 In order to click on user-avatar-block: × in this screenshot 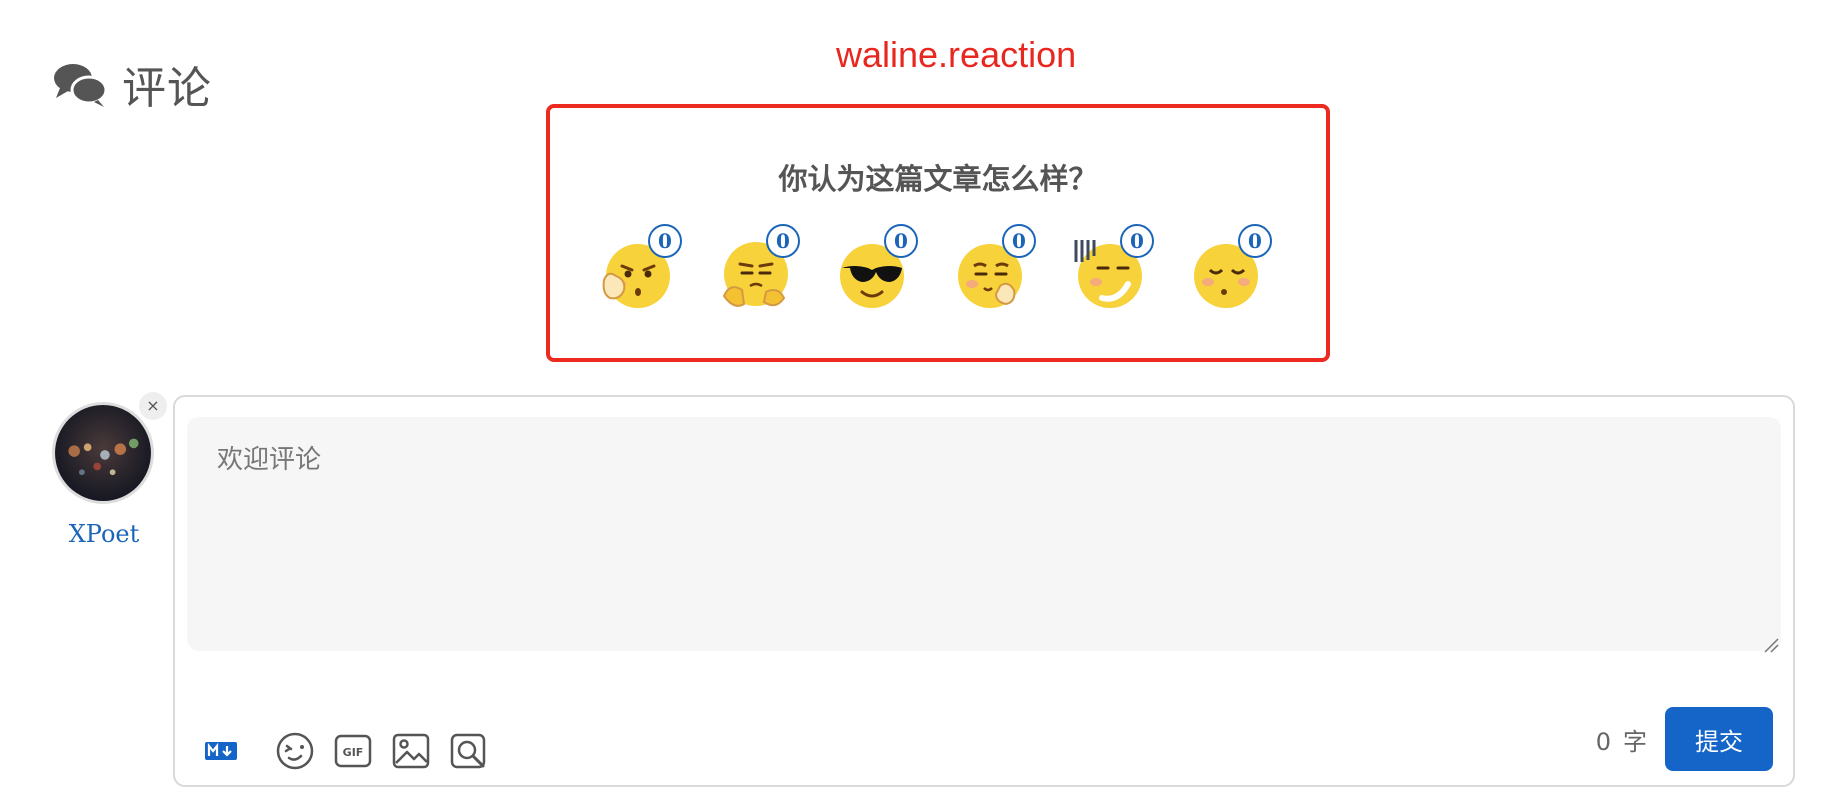, I will do `click(109, 448)`.